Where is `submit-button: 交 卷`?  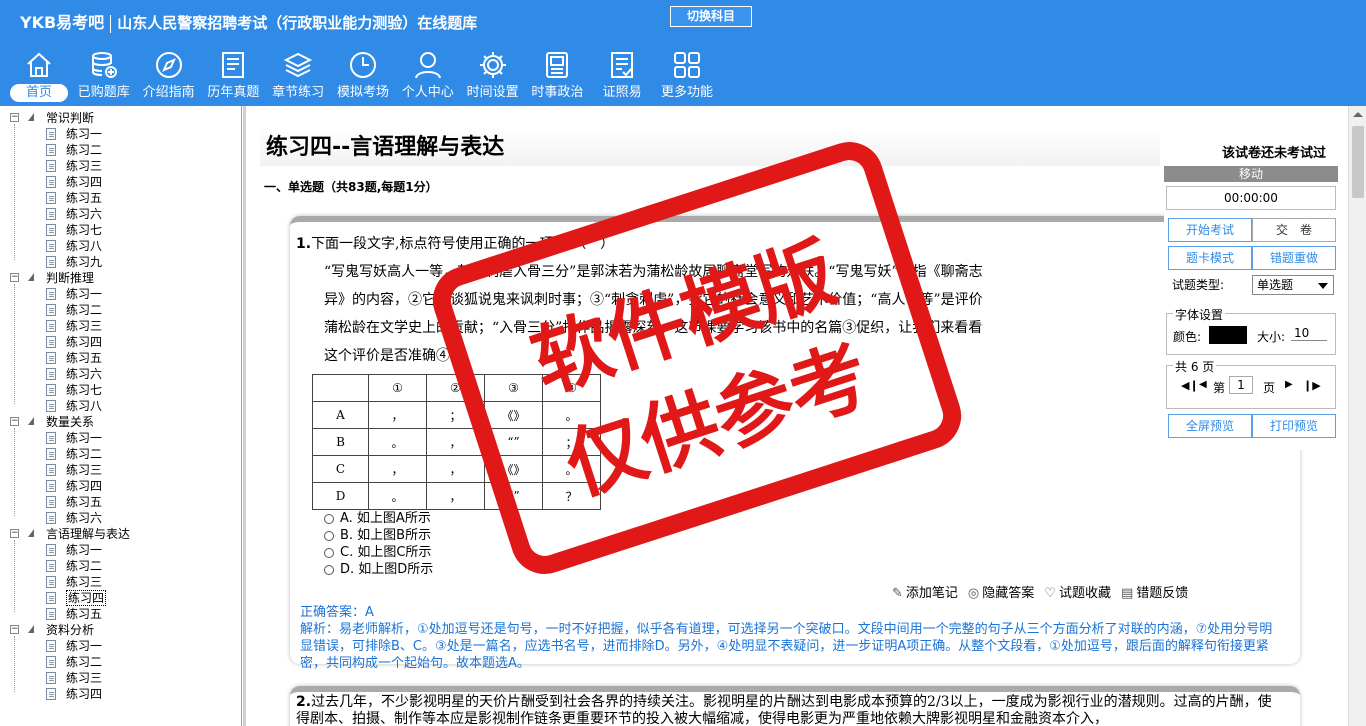
submit-button: 交 卷 is located at coordinates (1294, 230).